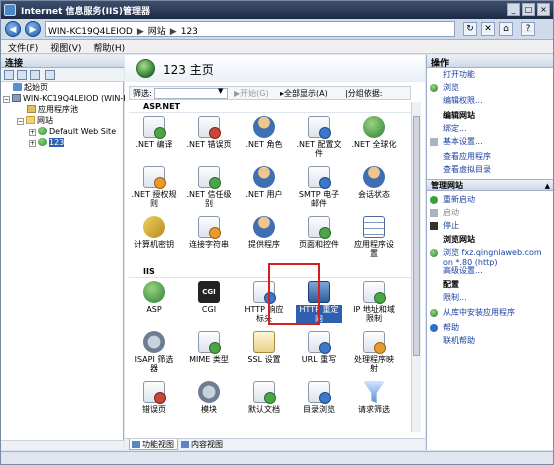 The height and width of the screenshot is (465, 554). Describe the element at coordinates (543, 9) in the screenshot. I see `close-button: ×` at that location.